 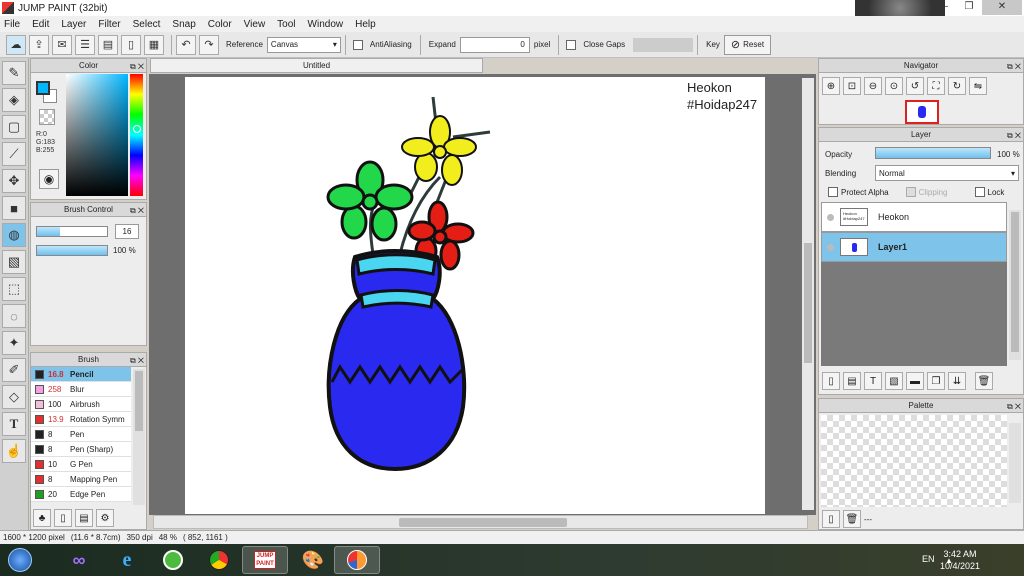 What do you see at coordinates (79, 560) in the screenshot?
I see `visual-studio-icon: ∞` at bounding box center [79, 560].